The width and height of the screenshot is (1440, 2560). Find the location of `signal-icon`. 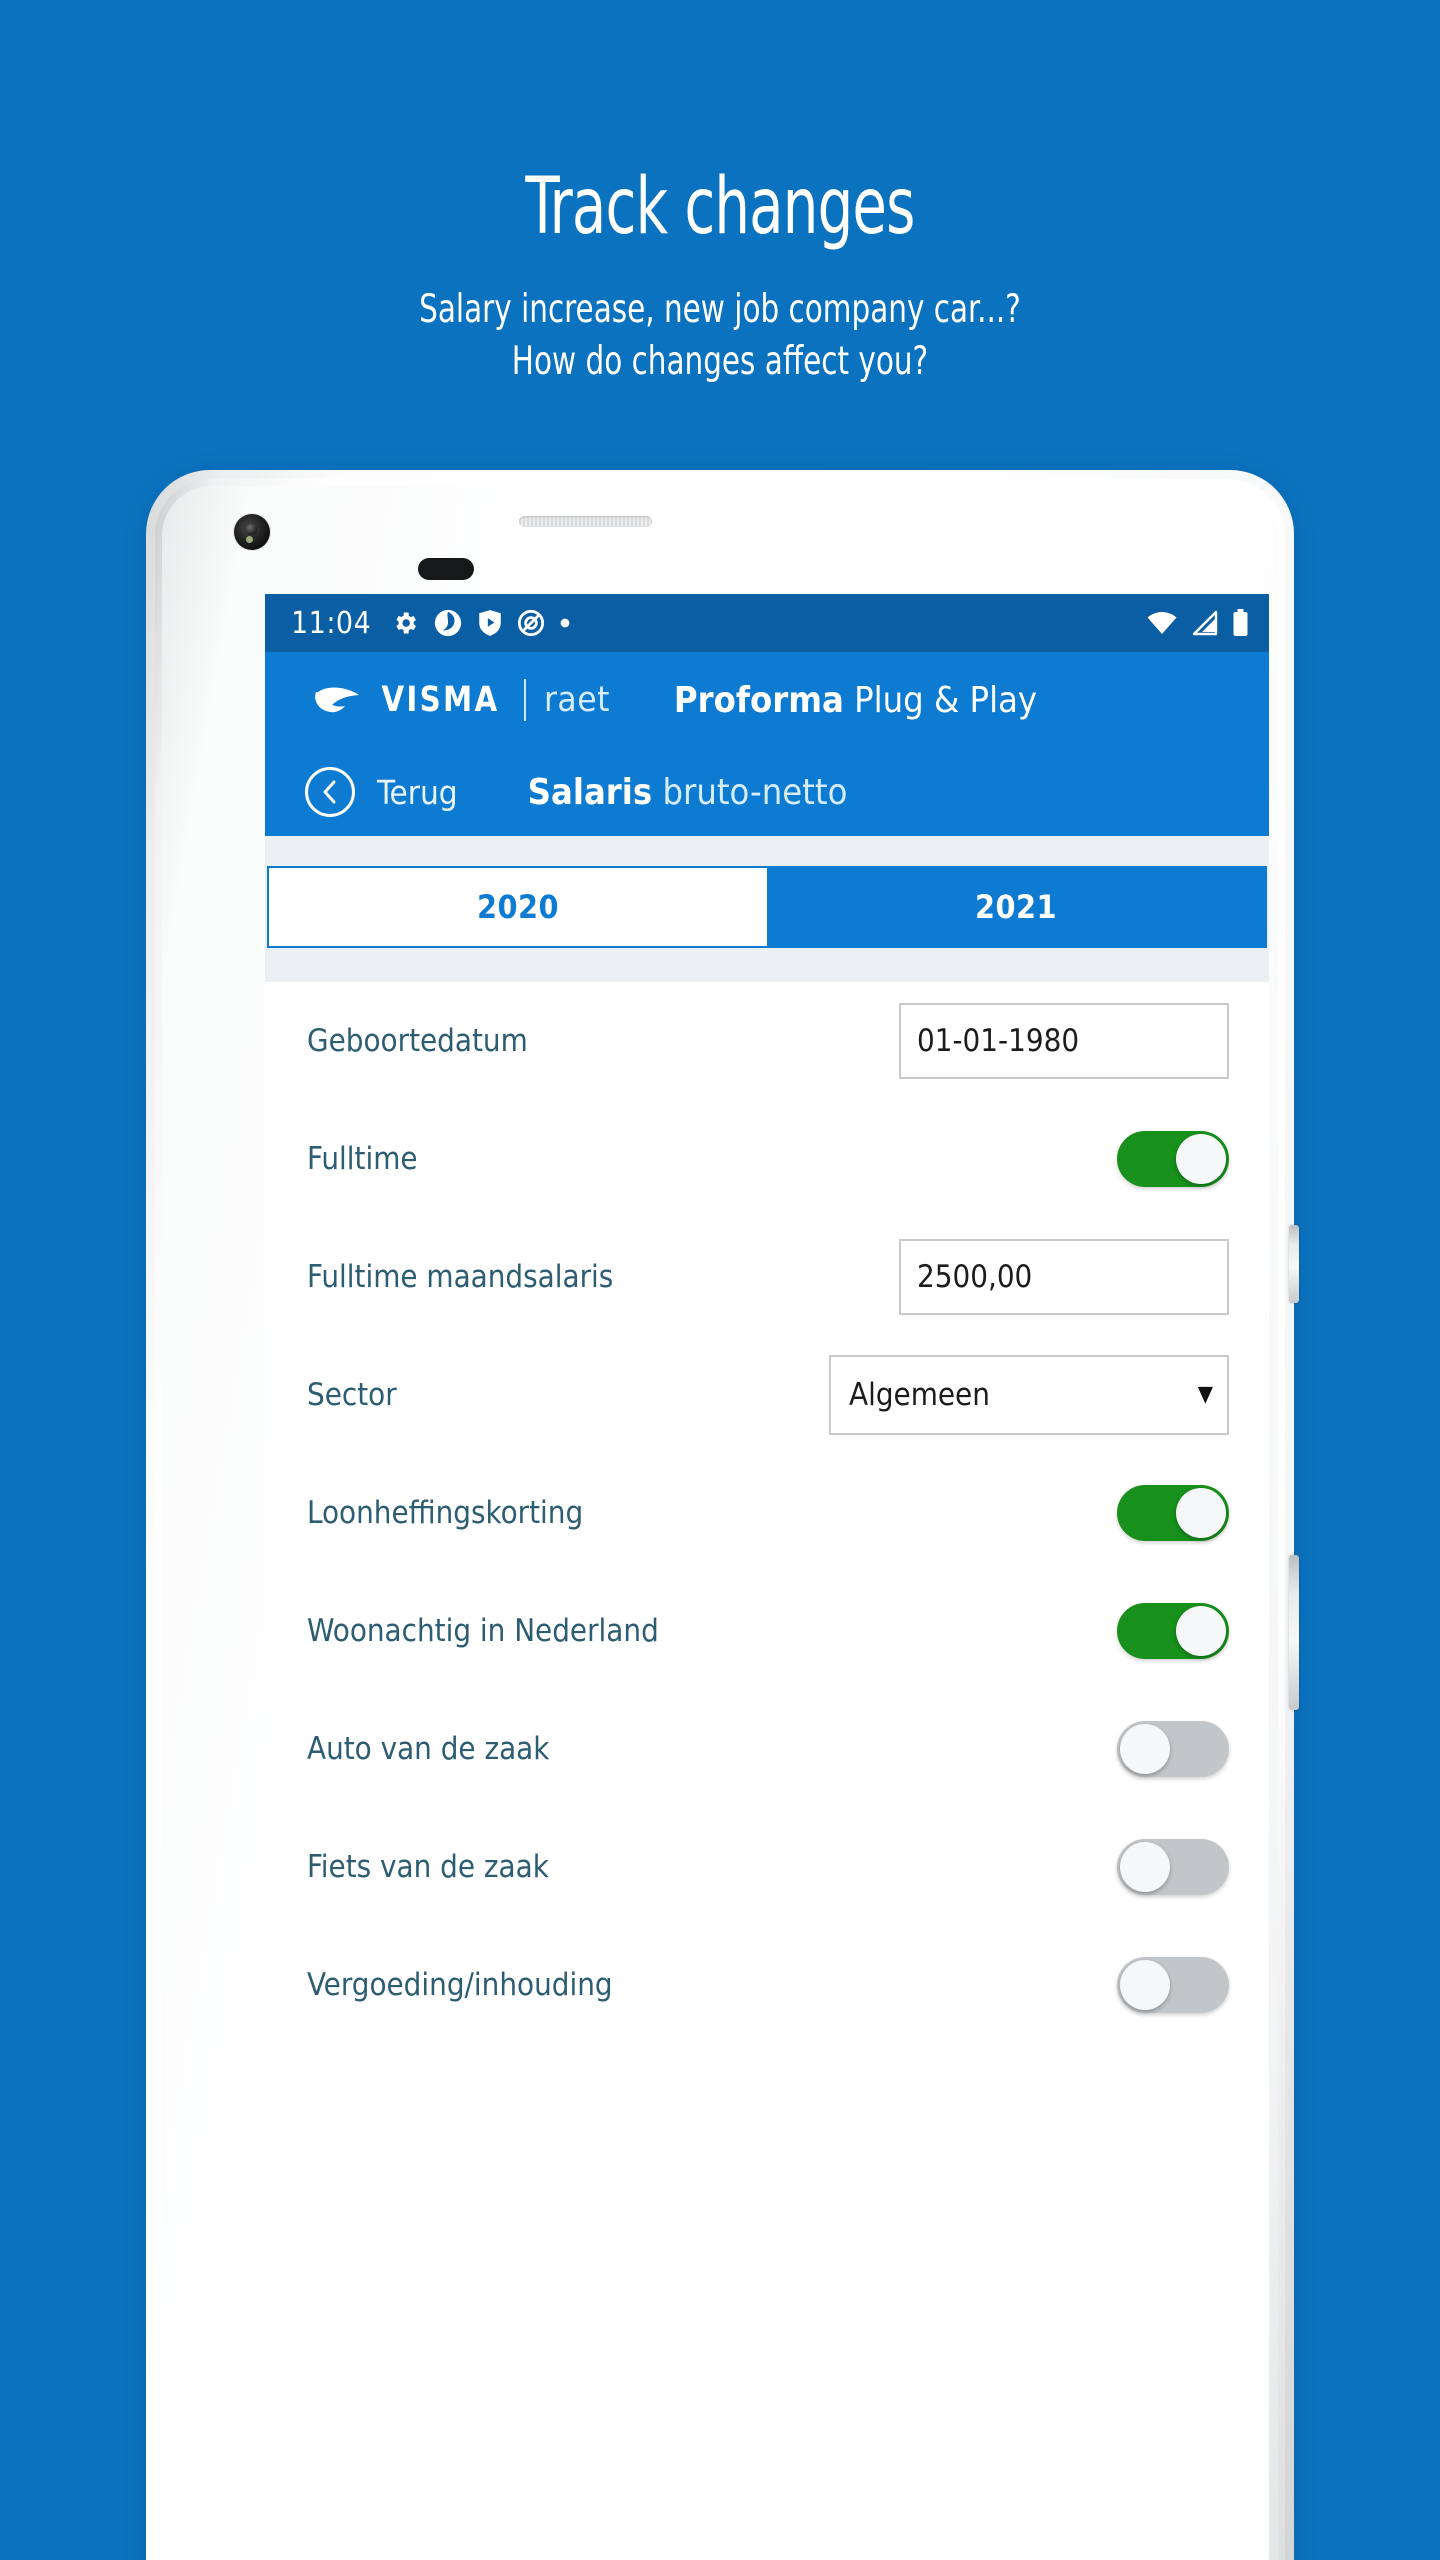

signal-icon is located at coordinates (1205, 623).